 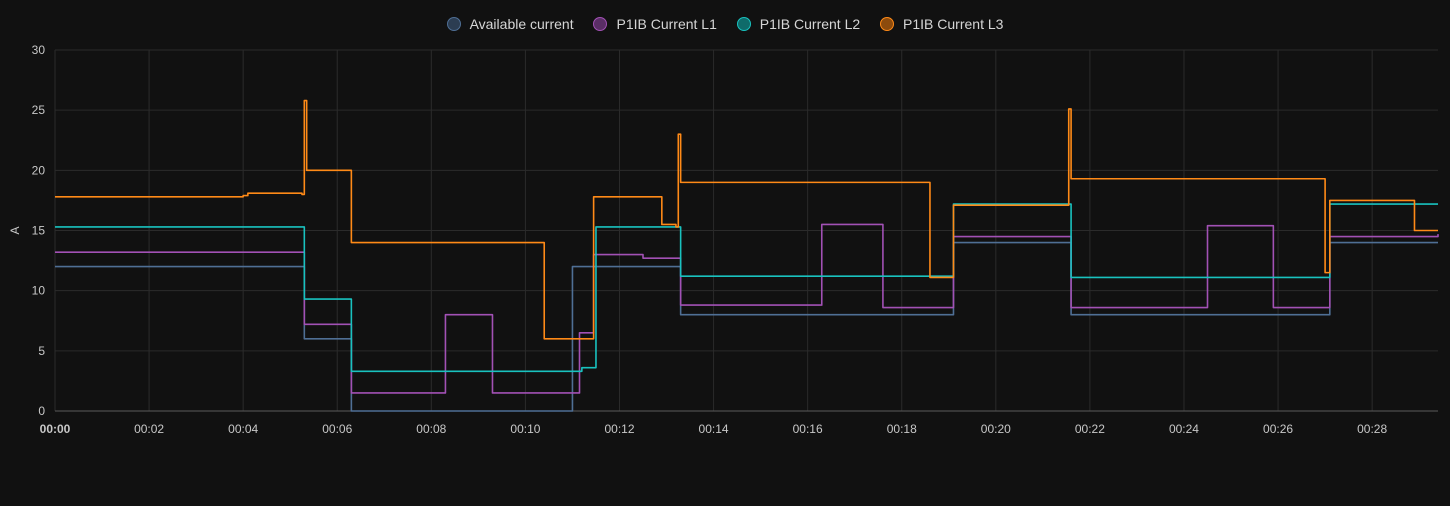 What do you see at coordinates (41, 351) in the screenshot?
I see `y-tick-label: 5` at bounding box center [41, 351].